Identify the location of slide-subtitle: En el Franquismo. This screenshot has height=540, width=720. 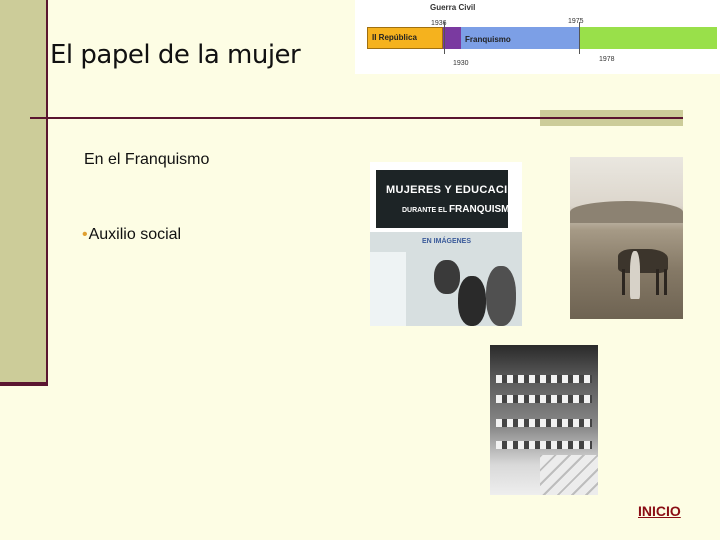
(147, 159).